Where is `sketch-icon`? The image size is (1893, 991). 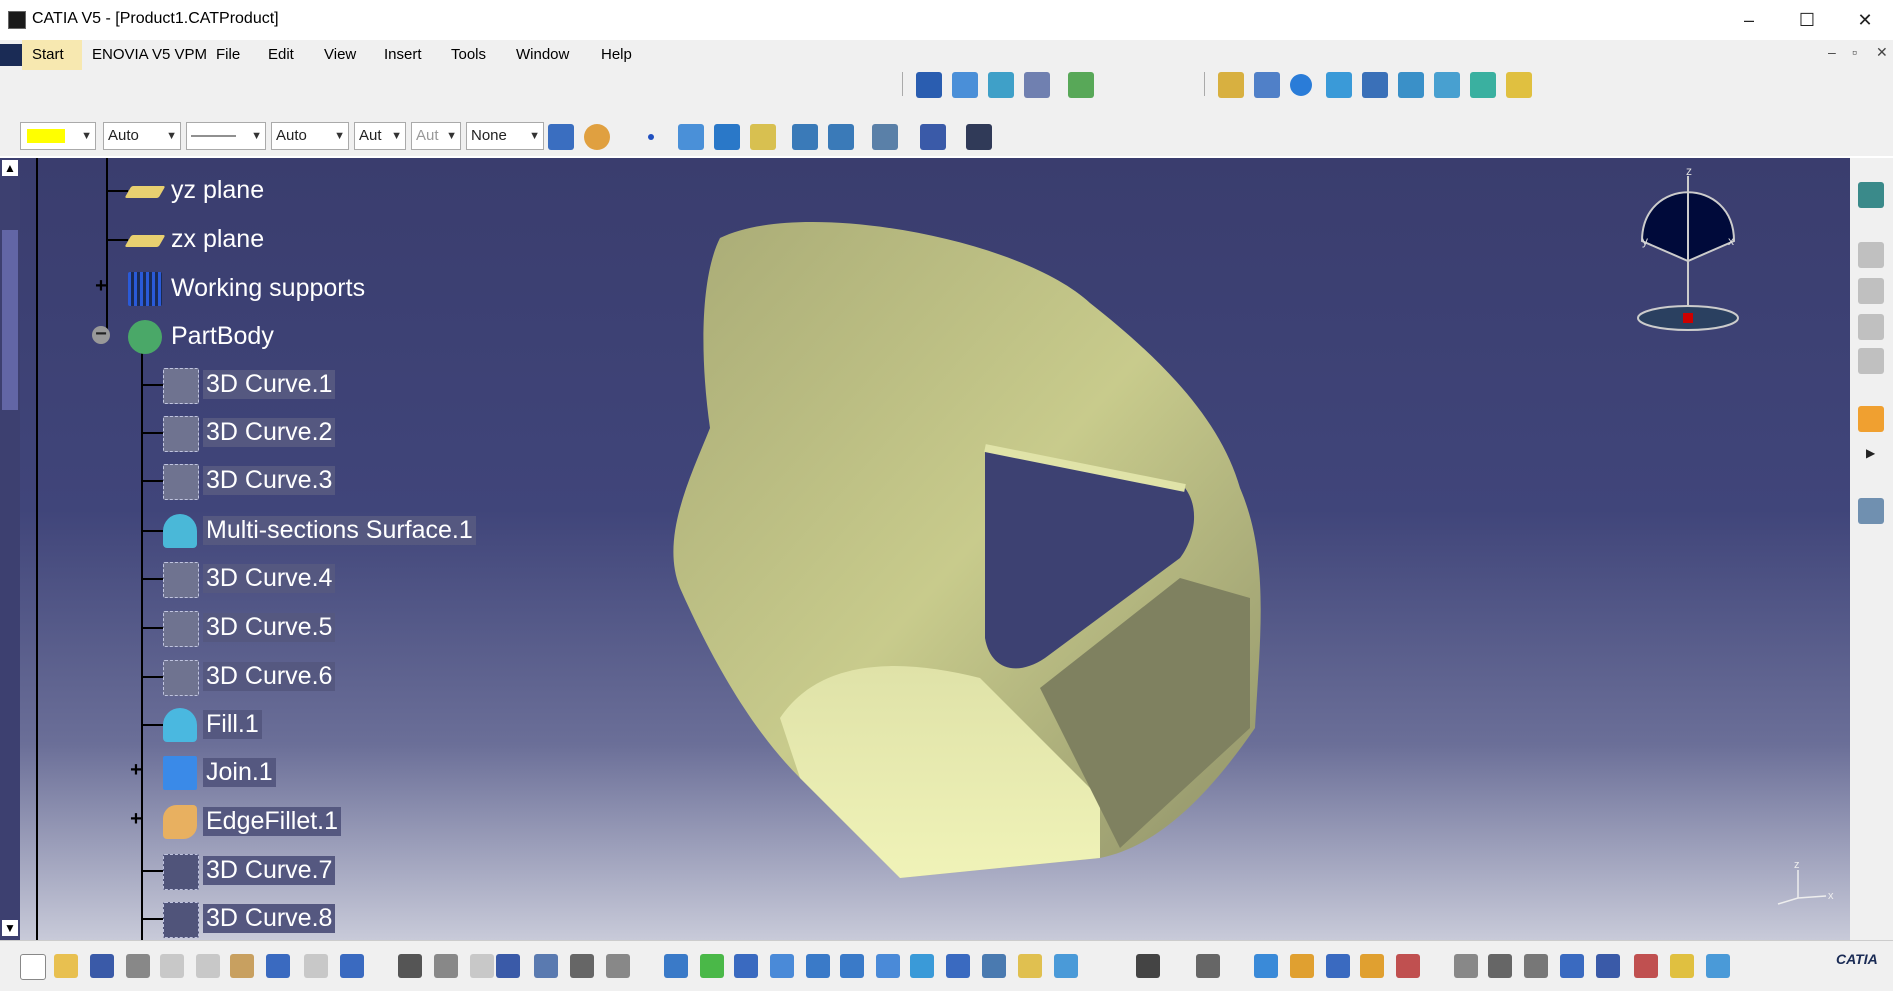
sketch-icon is located at coordinates (965, 85).